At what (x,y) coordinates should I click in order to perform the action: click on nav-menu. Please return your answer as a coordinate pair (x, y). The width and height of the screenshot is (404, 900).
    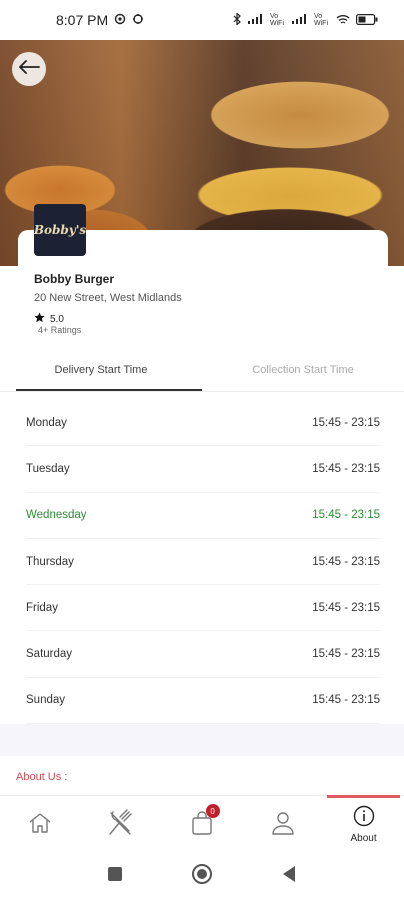
    Looking at the image, I should click on (121, 824).